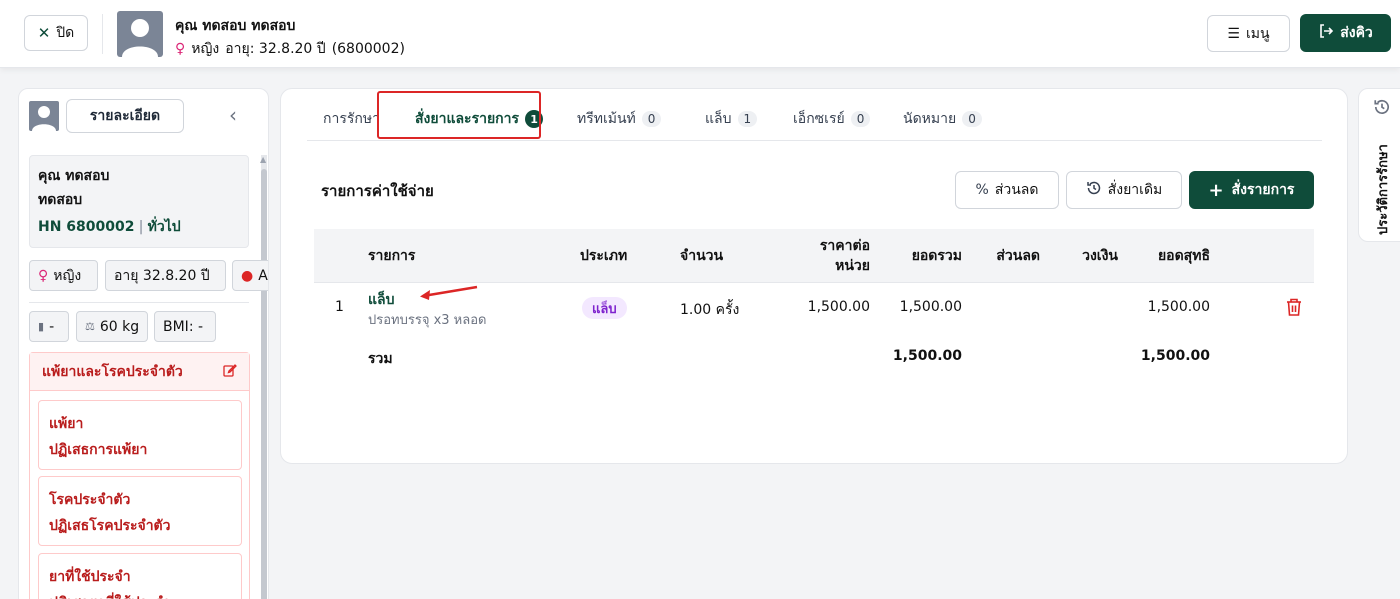 The height and width of the screenshot is (599, 1400). What do you see at coordinates (718, 119) in the screenshot?
I see `tab-label: แล็บ` at bounding box center [718, 119].